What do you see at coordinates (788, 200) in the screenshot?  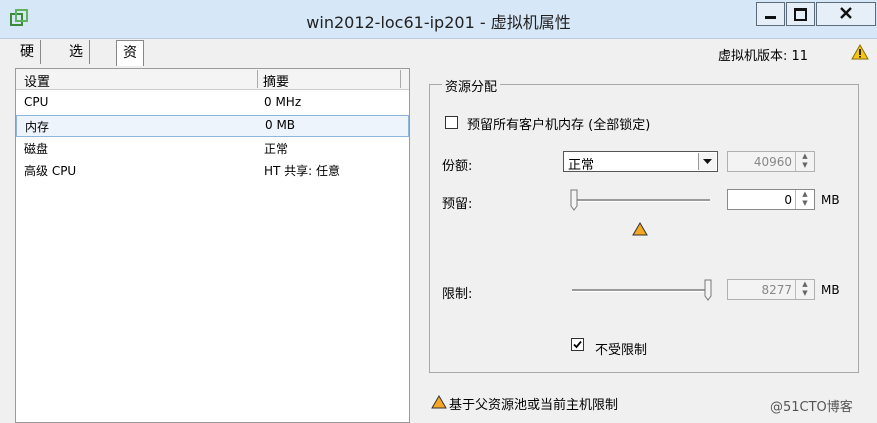 I see `reservation-value: 0` at bounding box center [788, 200].